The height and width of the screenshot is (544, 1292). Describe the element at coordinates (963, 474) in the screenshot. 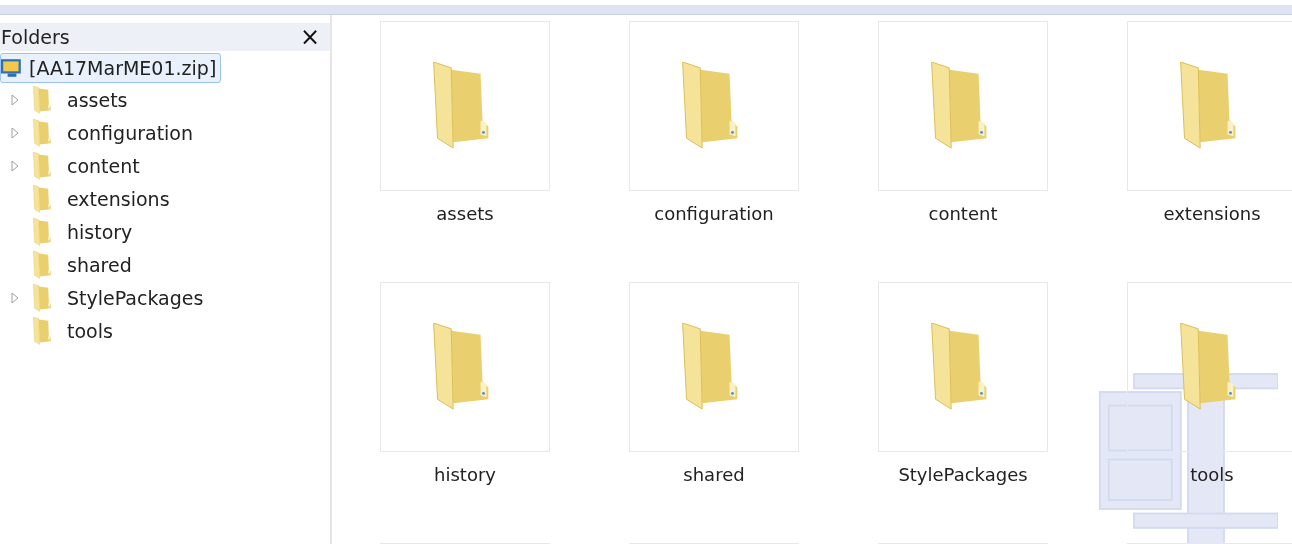

I see `folder-name: StylePackages` at that location.